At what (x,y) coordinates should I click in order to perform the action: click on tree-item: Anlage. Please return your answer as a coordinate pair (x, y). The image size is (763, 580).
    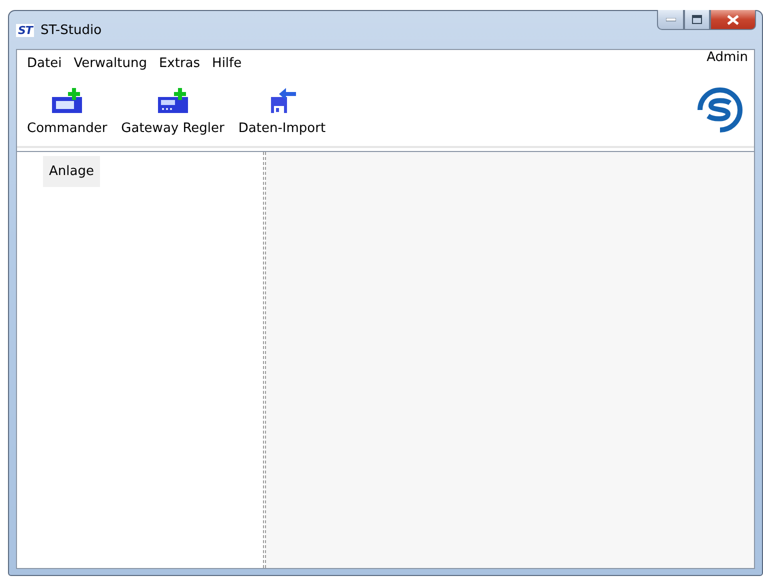
    Looking at the image, I should click on (71, 171).